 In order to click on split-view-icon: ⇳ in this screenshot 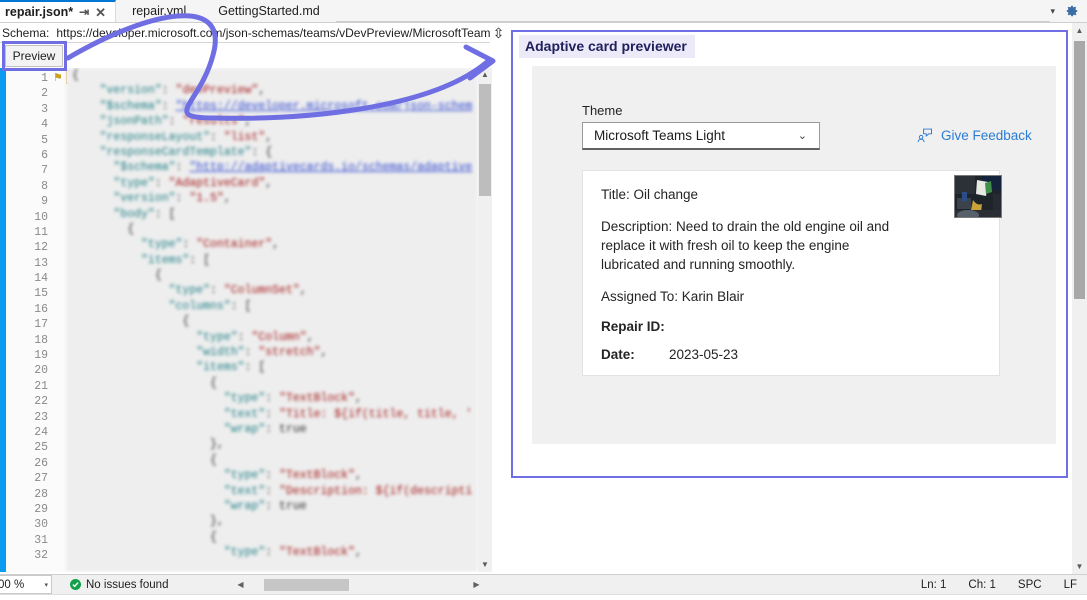, I will do `click(498, 33)`.